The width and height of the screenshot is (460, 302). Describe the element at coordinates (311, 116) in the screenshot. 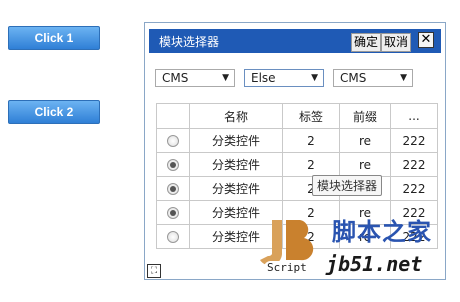

I see `header-tag: 标签` at that location.